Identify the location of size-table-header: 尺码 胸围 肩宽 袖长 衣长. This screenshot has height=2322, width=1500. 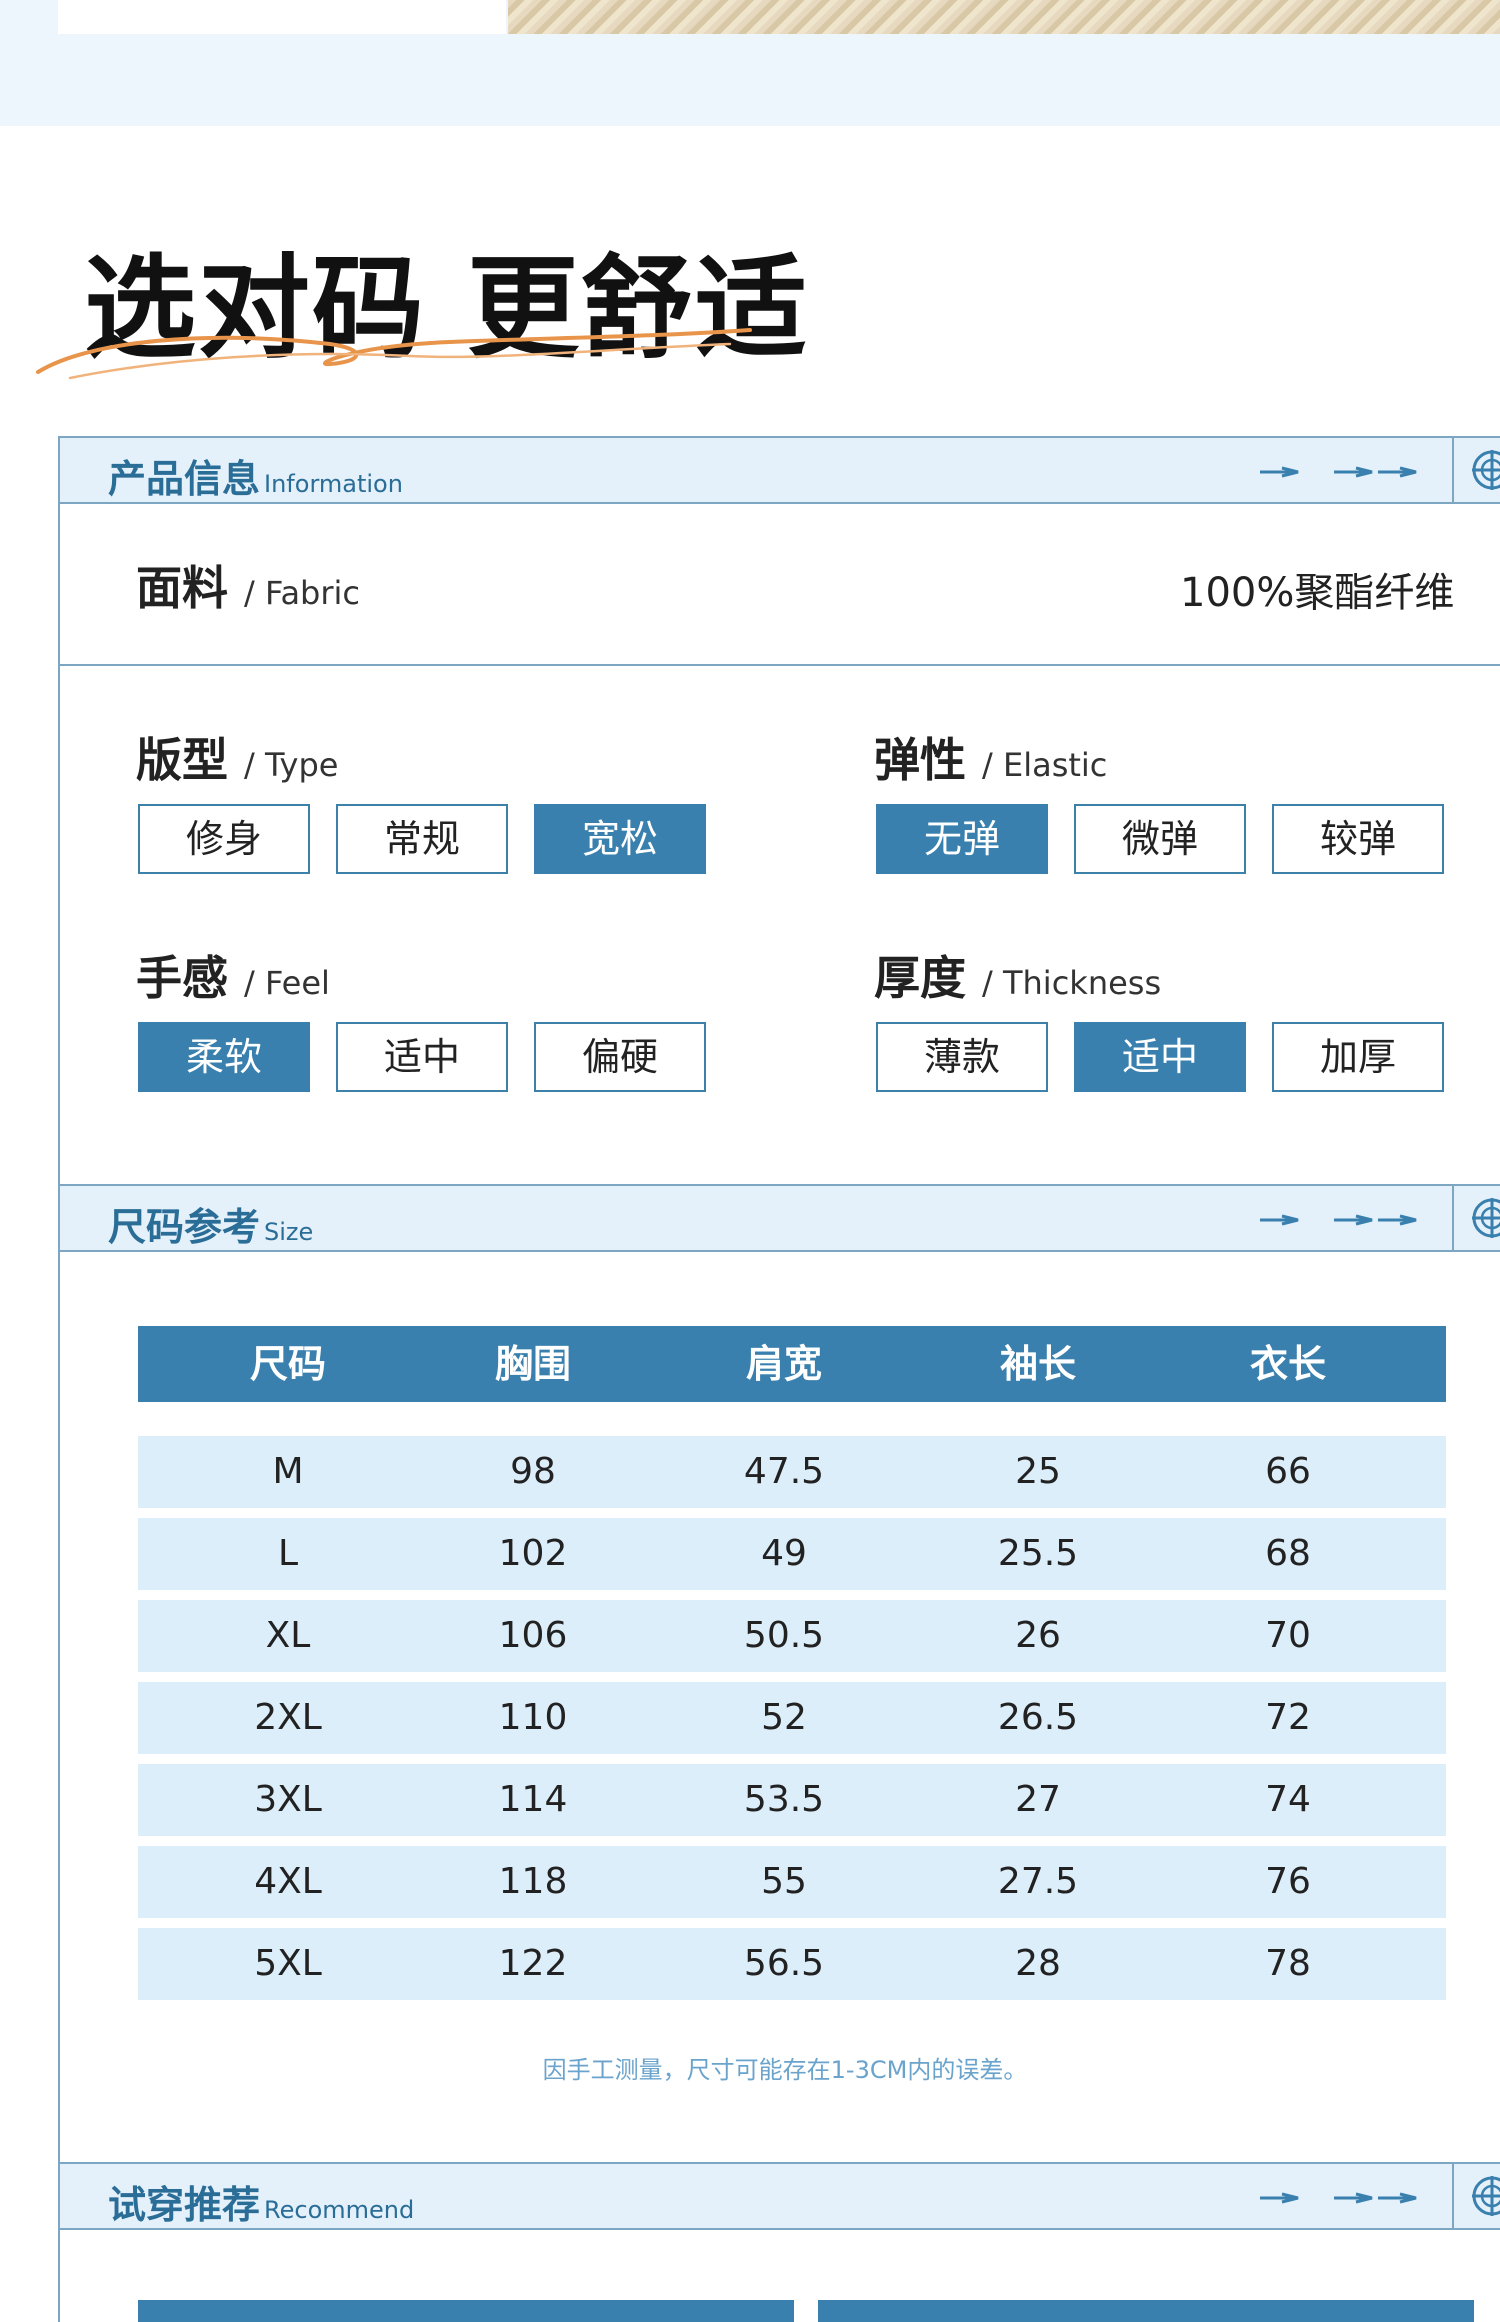
(792, 1364).